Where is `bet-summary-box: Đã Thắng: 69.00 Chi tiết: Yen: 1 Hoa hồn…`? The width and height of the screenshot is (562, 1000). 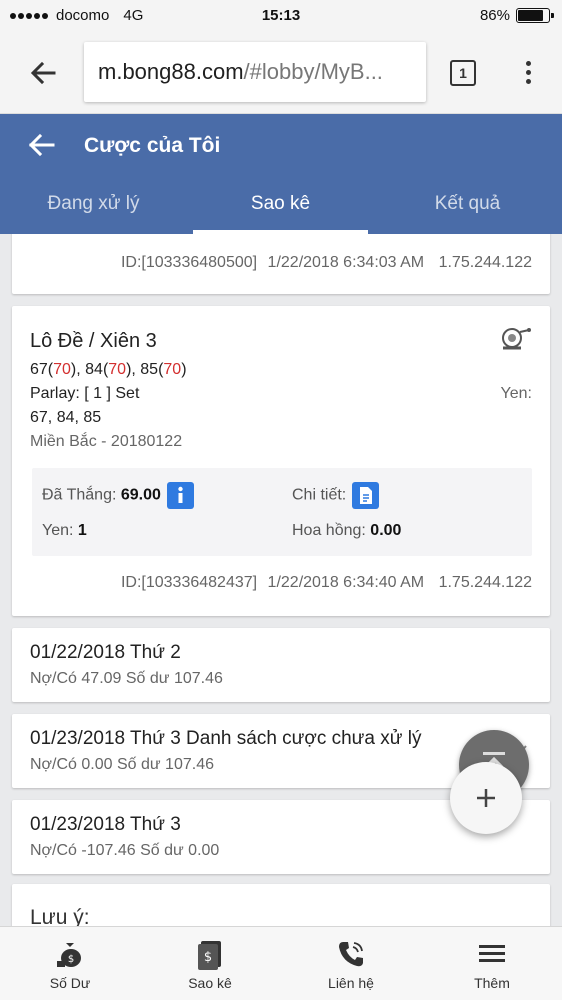 bet-summary-box: Đã Thắng: 69.00 Chi tiết: Yen: 1 Hoa hồn… is located at coordinates (282, 512).